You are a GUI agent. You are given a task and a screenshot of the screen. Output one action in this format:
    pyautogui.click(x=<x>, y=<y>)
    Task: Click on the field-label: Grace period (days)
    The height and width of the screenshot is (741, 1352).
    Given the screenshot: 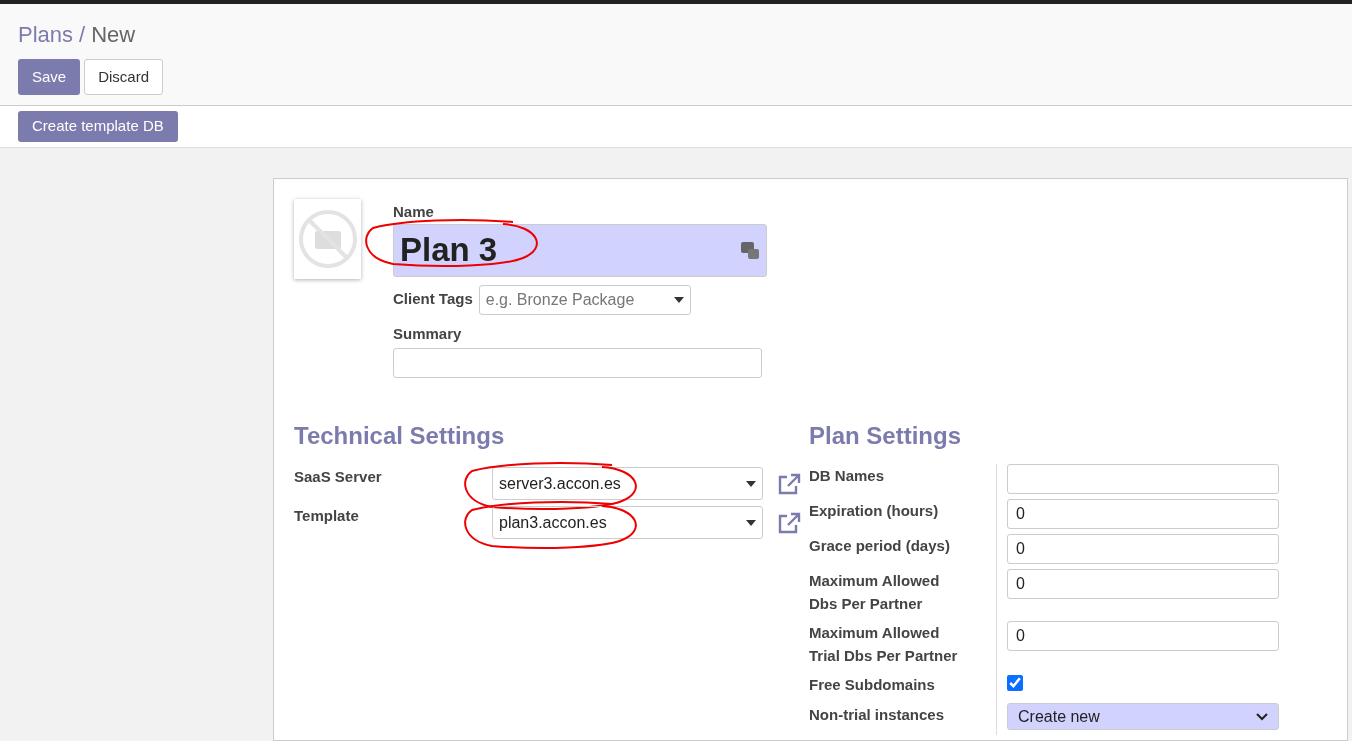 What is the action you would take?
    pyautogui.click(x=903, y=551)
    